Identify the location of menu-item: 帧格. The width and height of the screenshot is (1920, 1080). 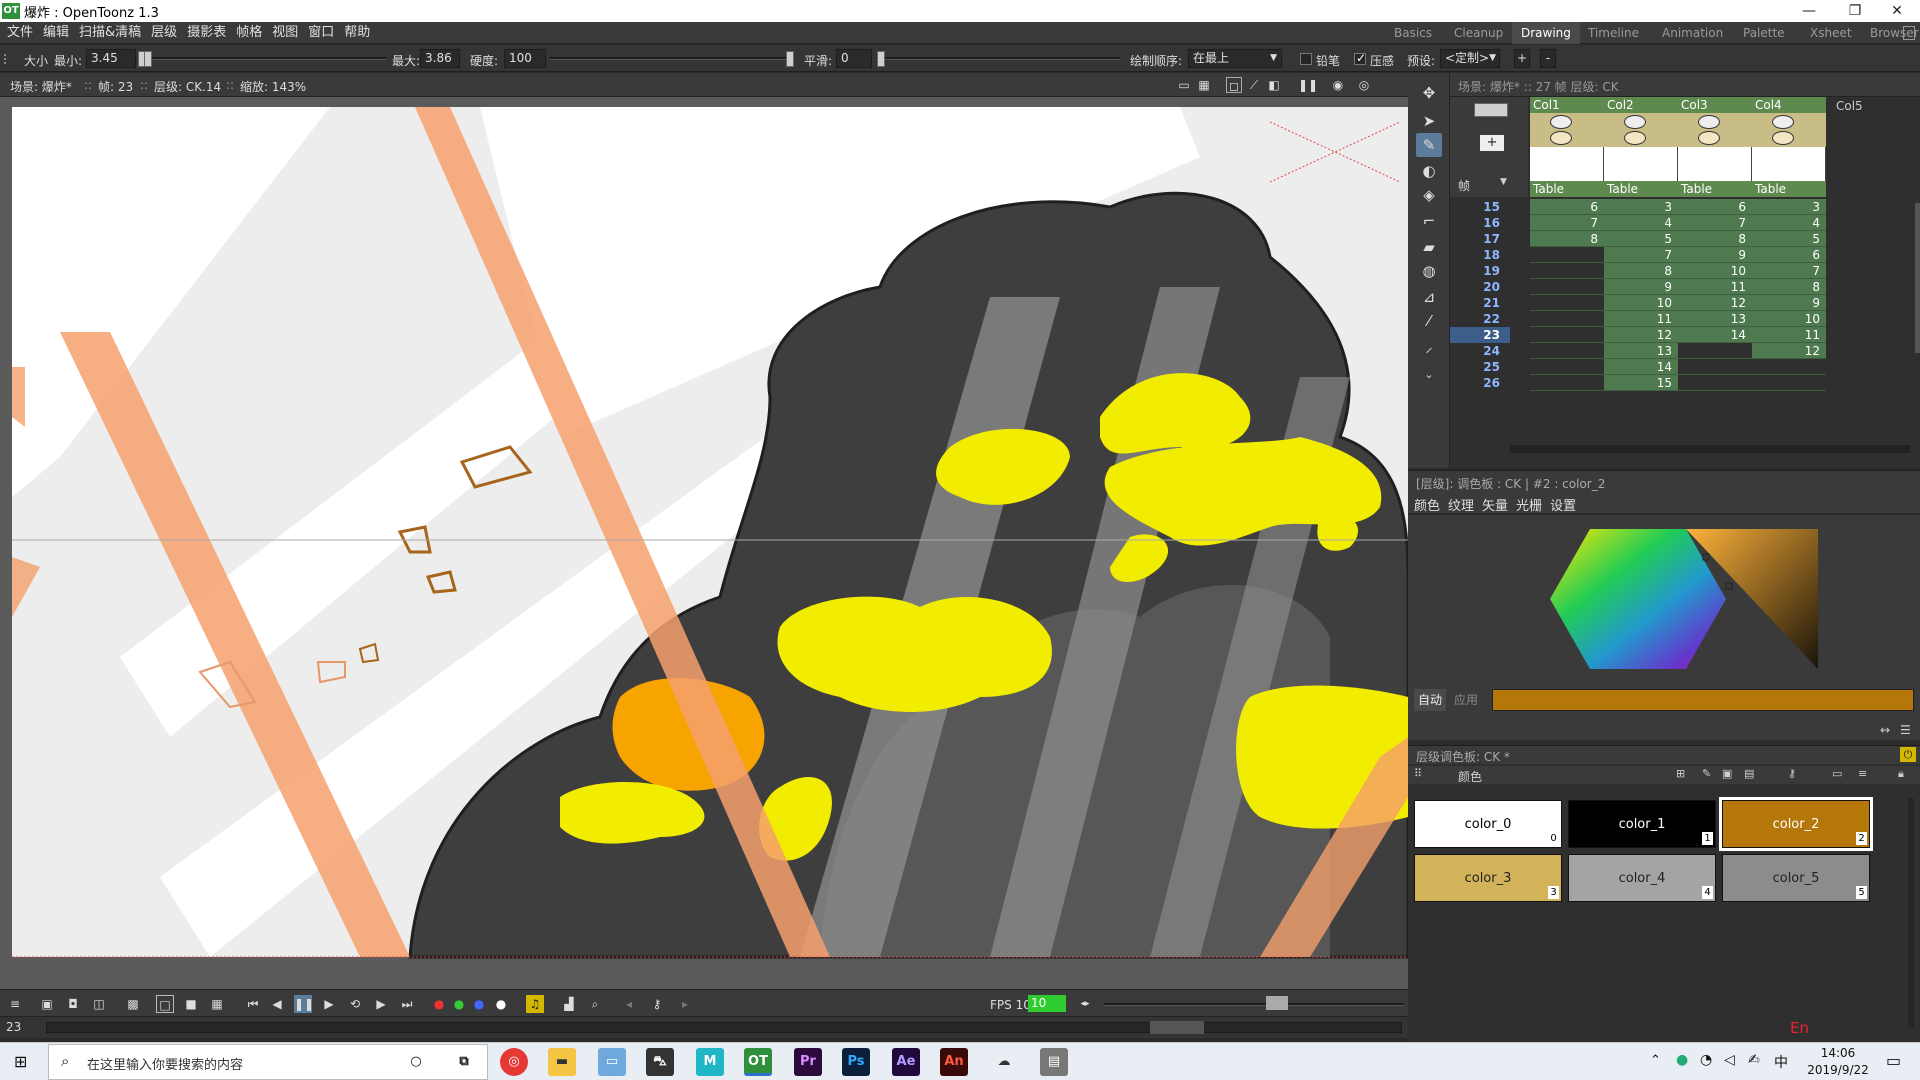
(249, 33).